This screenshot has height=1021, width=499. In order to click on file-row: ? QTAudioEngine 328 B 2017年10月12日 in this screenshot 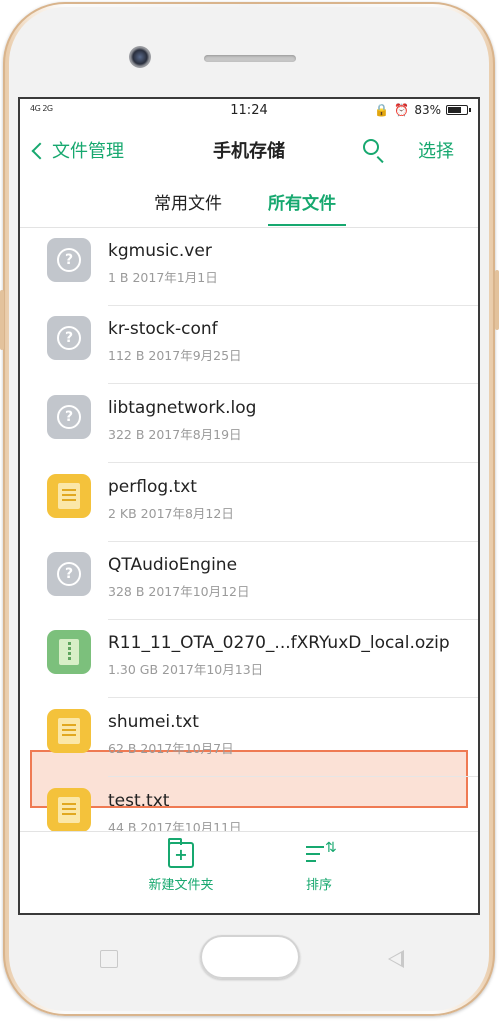, I will do `click(249, 581)`.